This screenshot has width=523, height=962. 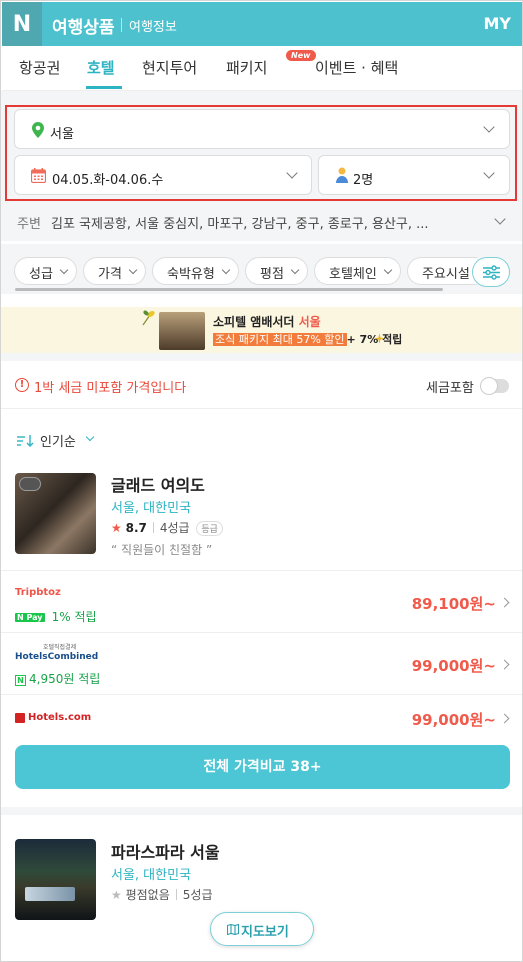 What do you see at coordinates (108, 180) in the screenshot?
I see `date-range-value: 04.05.화-04.06.수` at bounding box center [108, 180].